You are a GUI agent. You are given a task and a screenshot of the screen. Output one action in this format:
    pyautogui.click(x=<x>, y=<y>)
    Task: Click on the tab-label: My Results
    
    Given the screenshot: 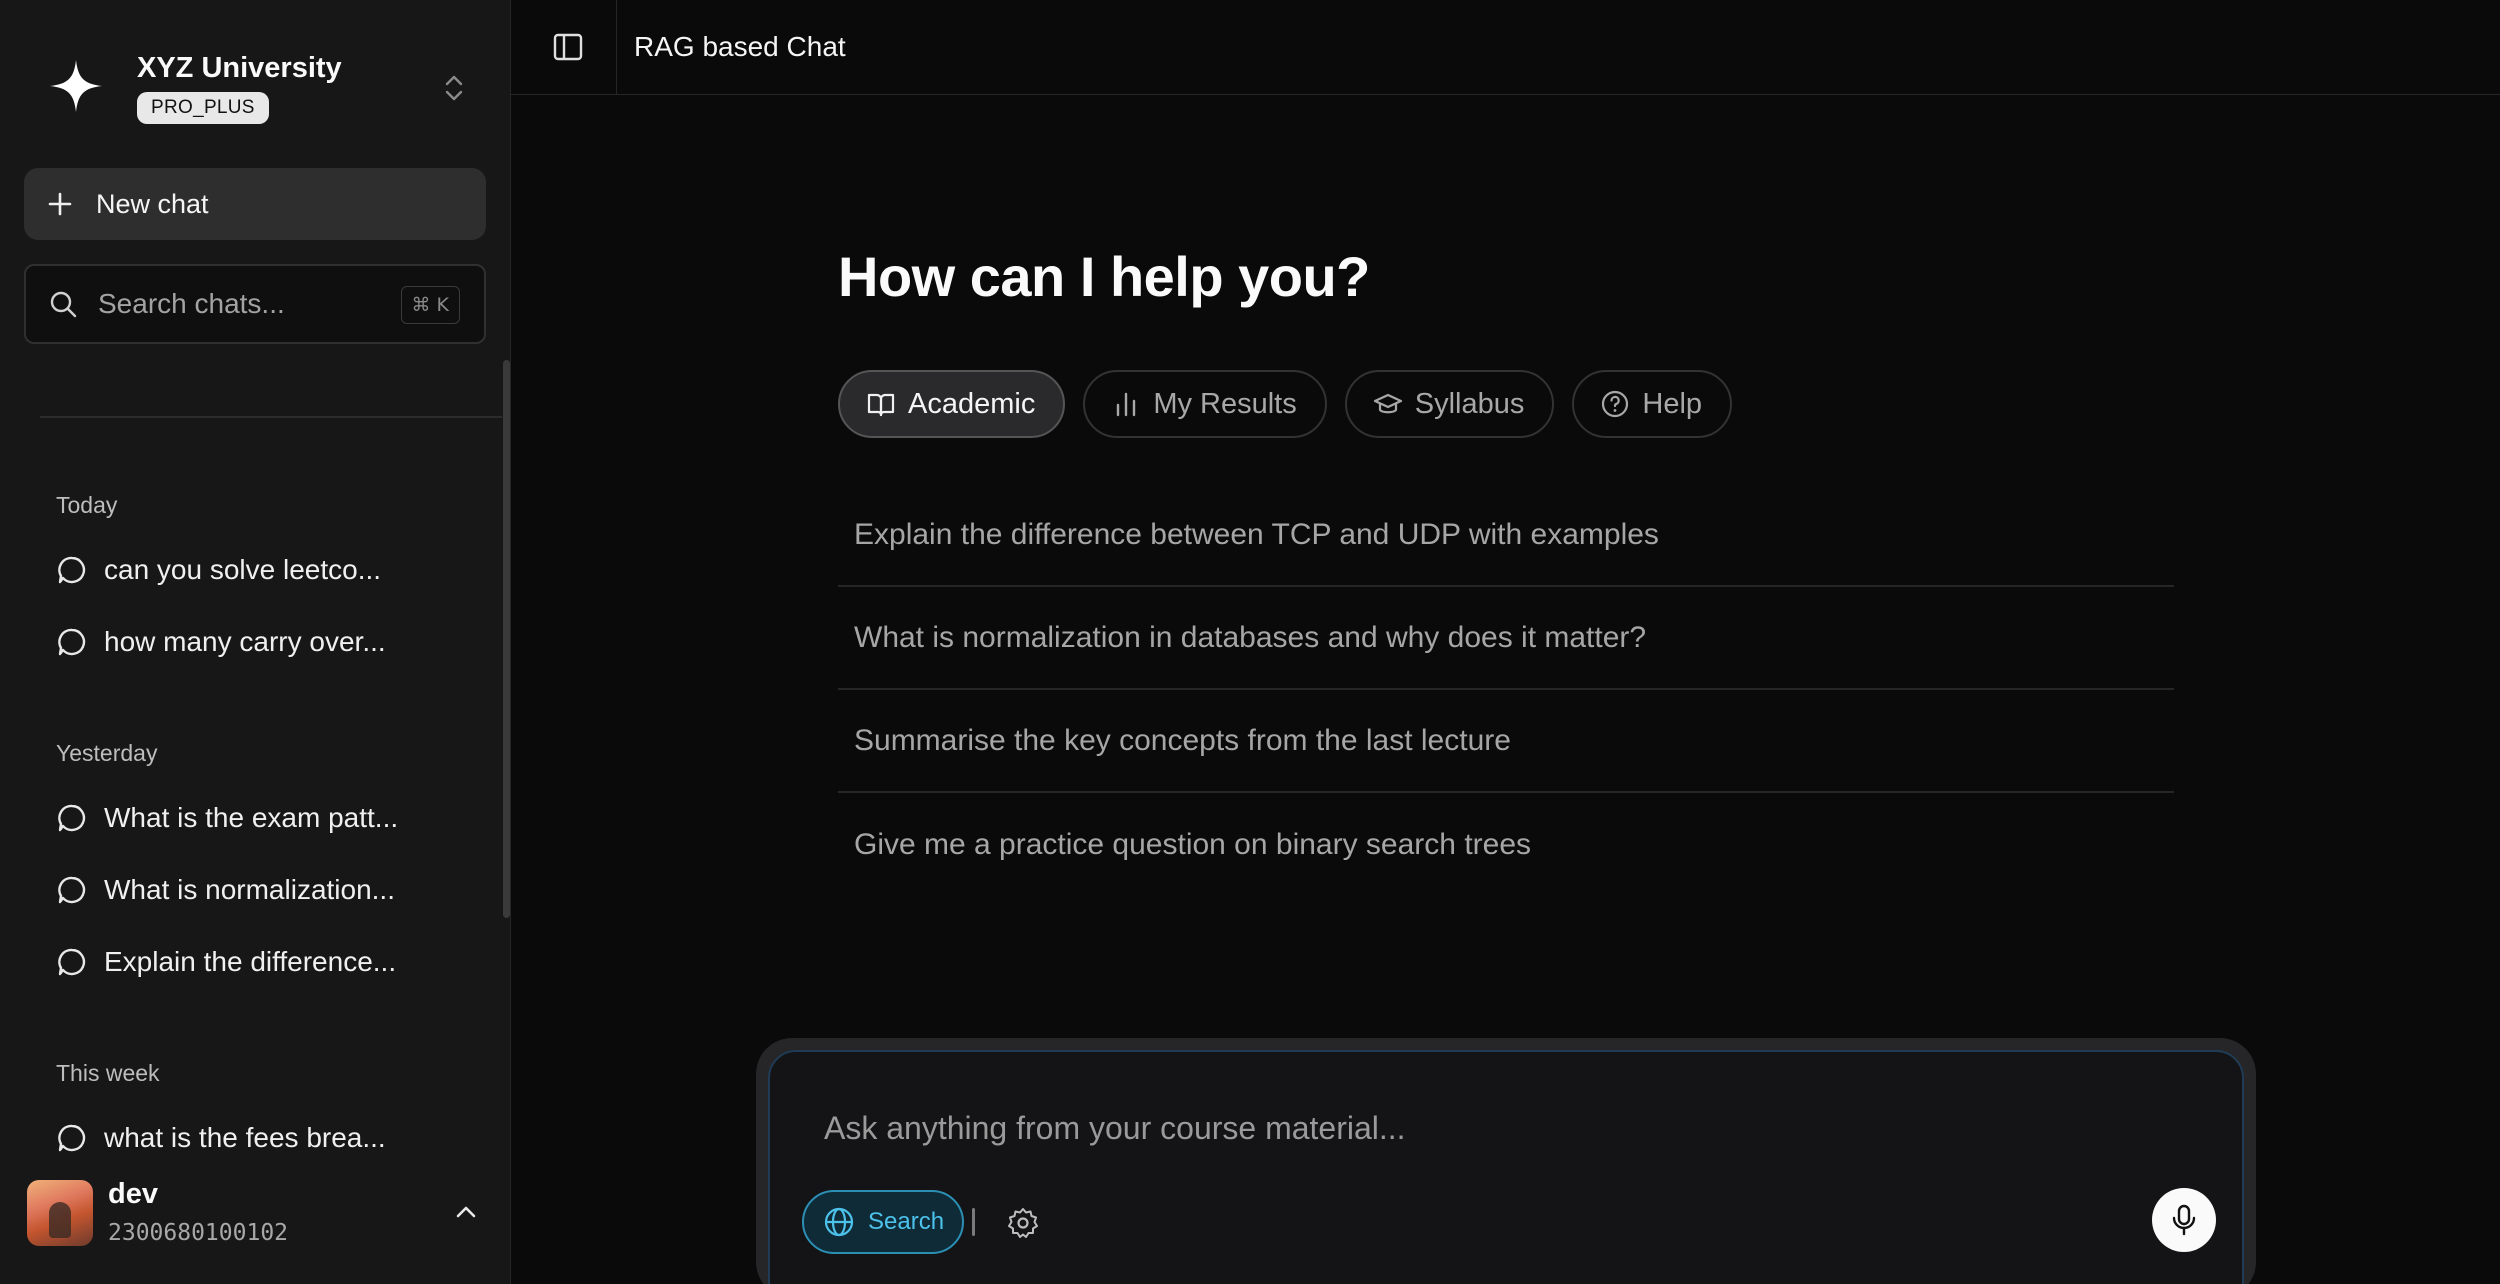 What is the action you would take?
    pyautogui.click(x=1225, y=403)
    